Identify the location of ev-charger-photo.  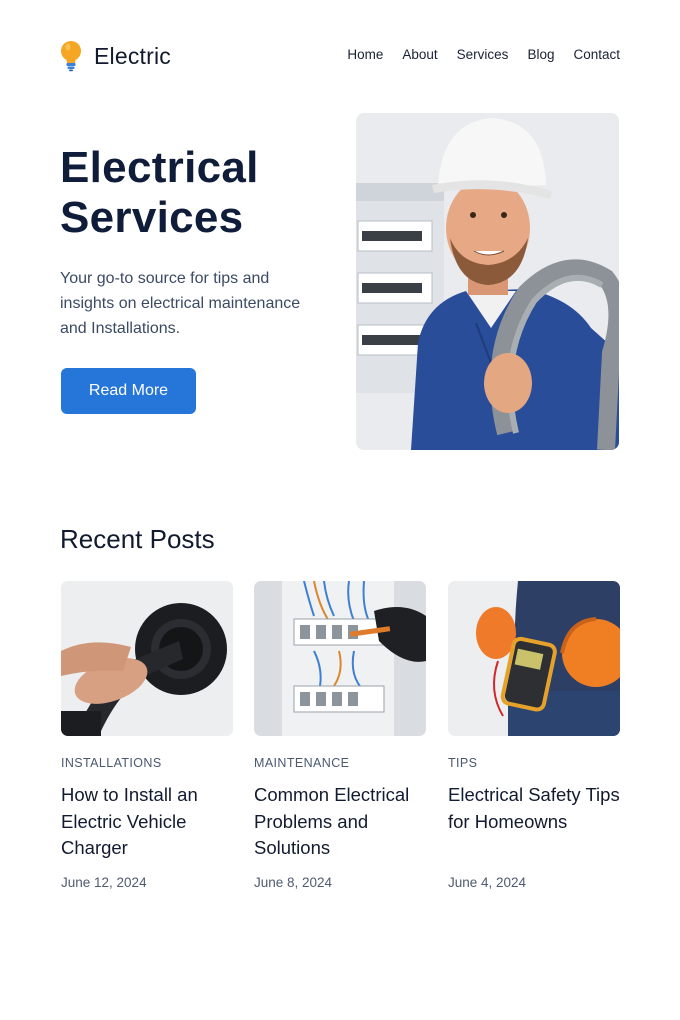
(147, 658).